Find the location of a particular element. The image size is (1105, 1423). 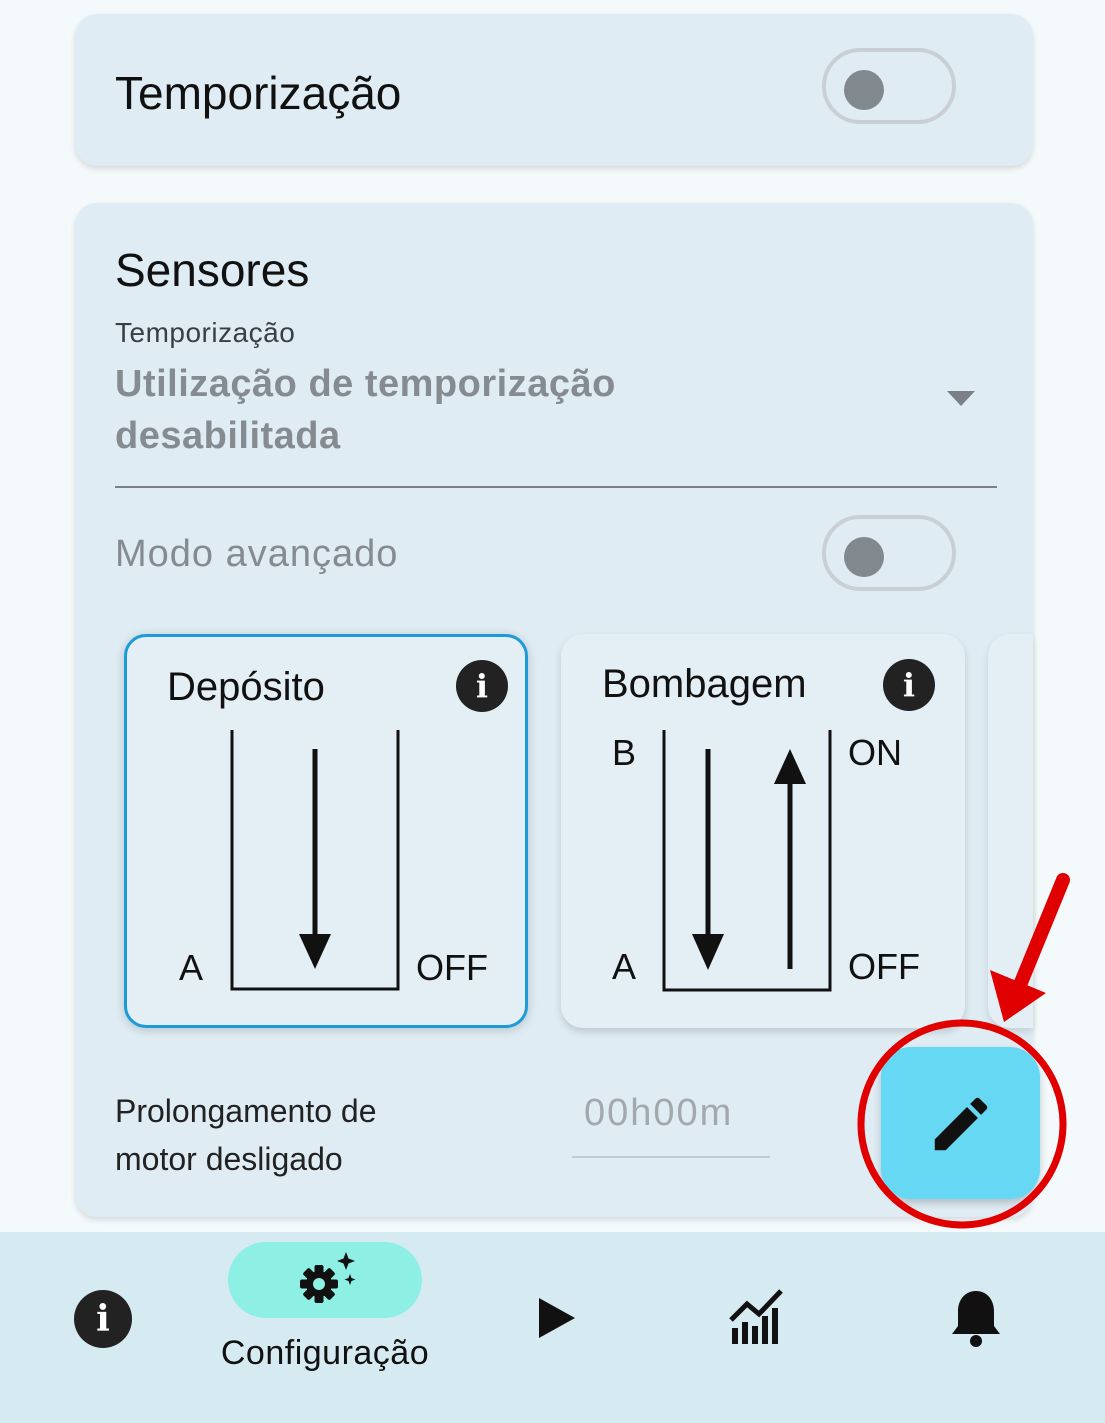

bottom-navigation: i Configuração is located at coordinates (552, 1327).